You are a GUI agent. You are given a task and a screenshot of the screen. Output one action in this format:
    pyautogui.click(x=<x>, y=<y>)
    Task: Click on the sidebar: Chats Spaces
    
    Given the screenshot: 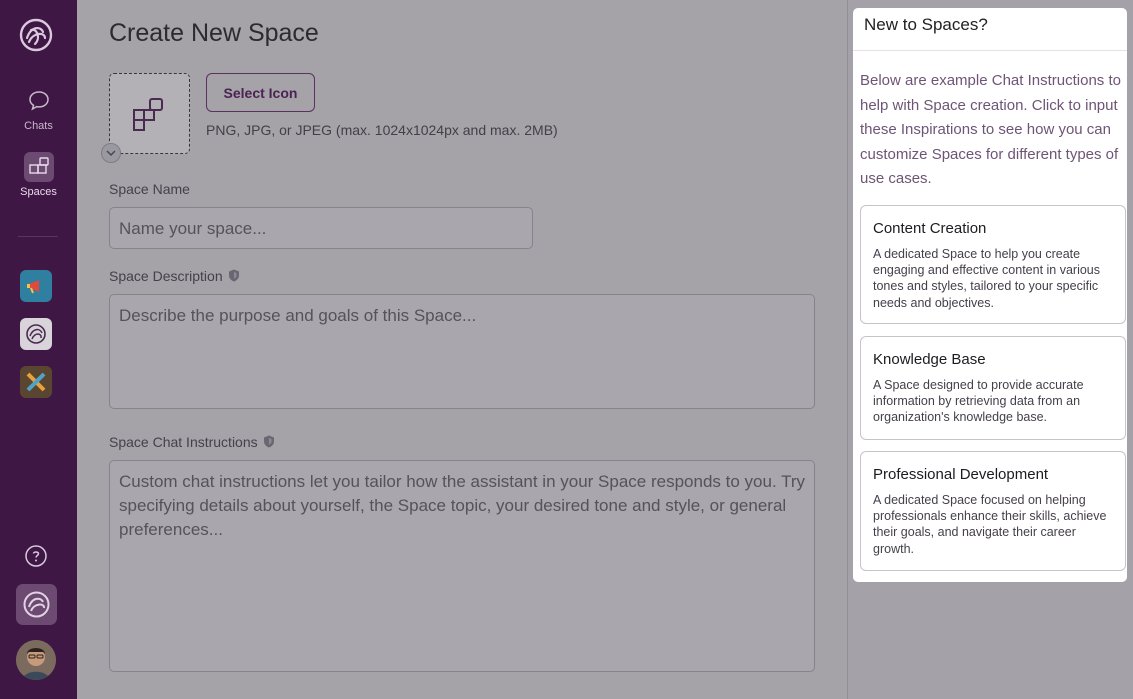 What is the action you would take?
    pyautogui.click(x=38, y=349)
    